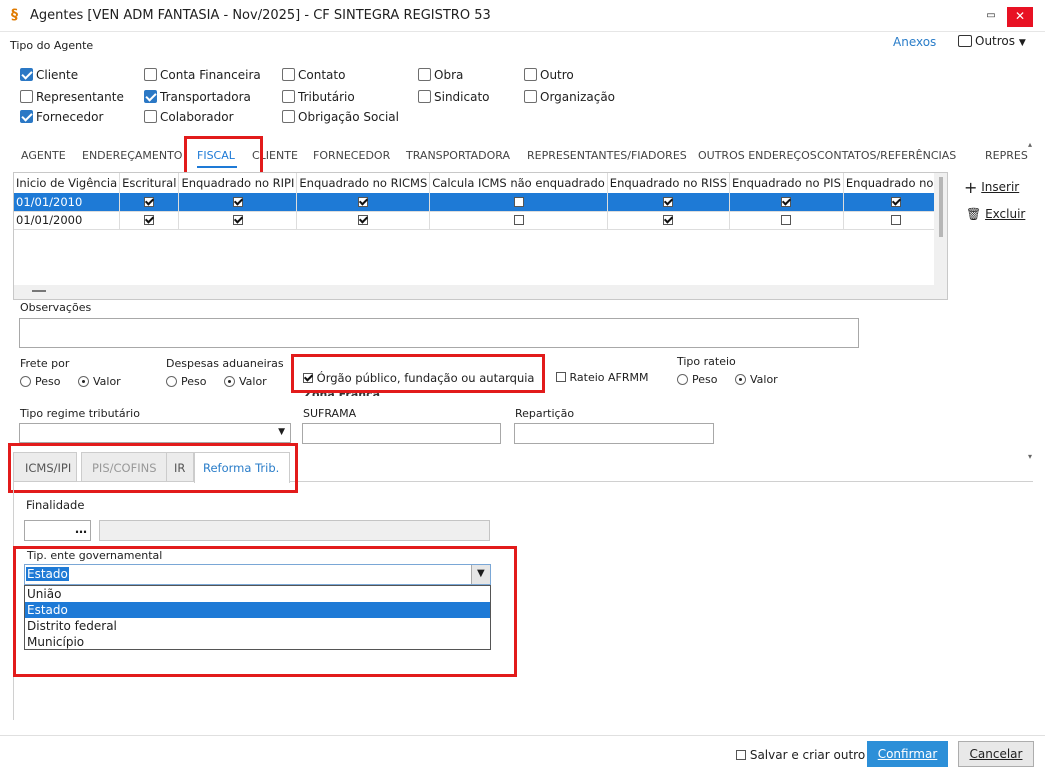  Describe the element at coordinates (67, 183) in the screenshot. I see `grid-column-header: Inicio de Vigência` at that location.